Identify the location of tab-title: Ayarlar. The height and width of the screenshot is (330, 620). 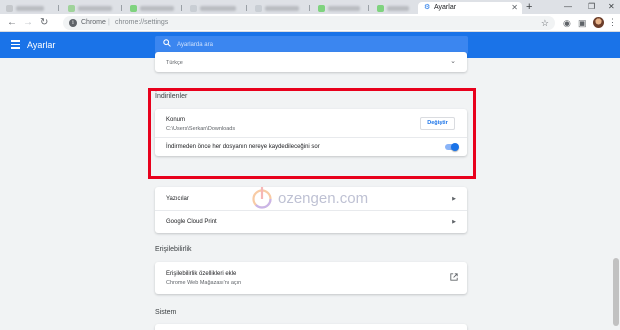
(445, 7).